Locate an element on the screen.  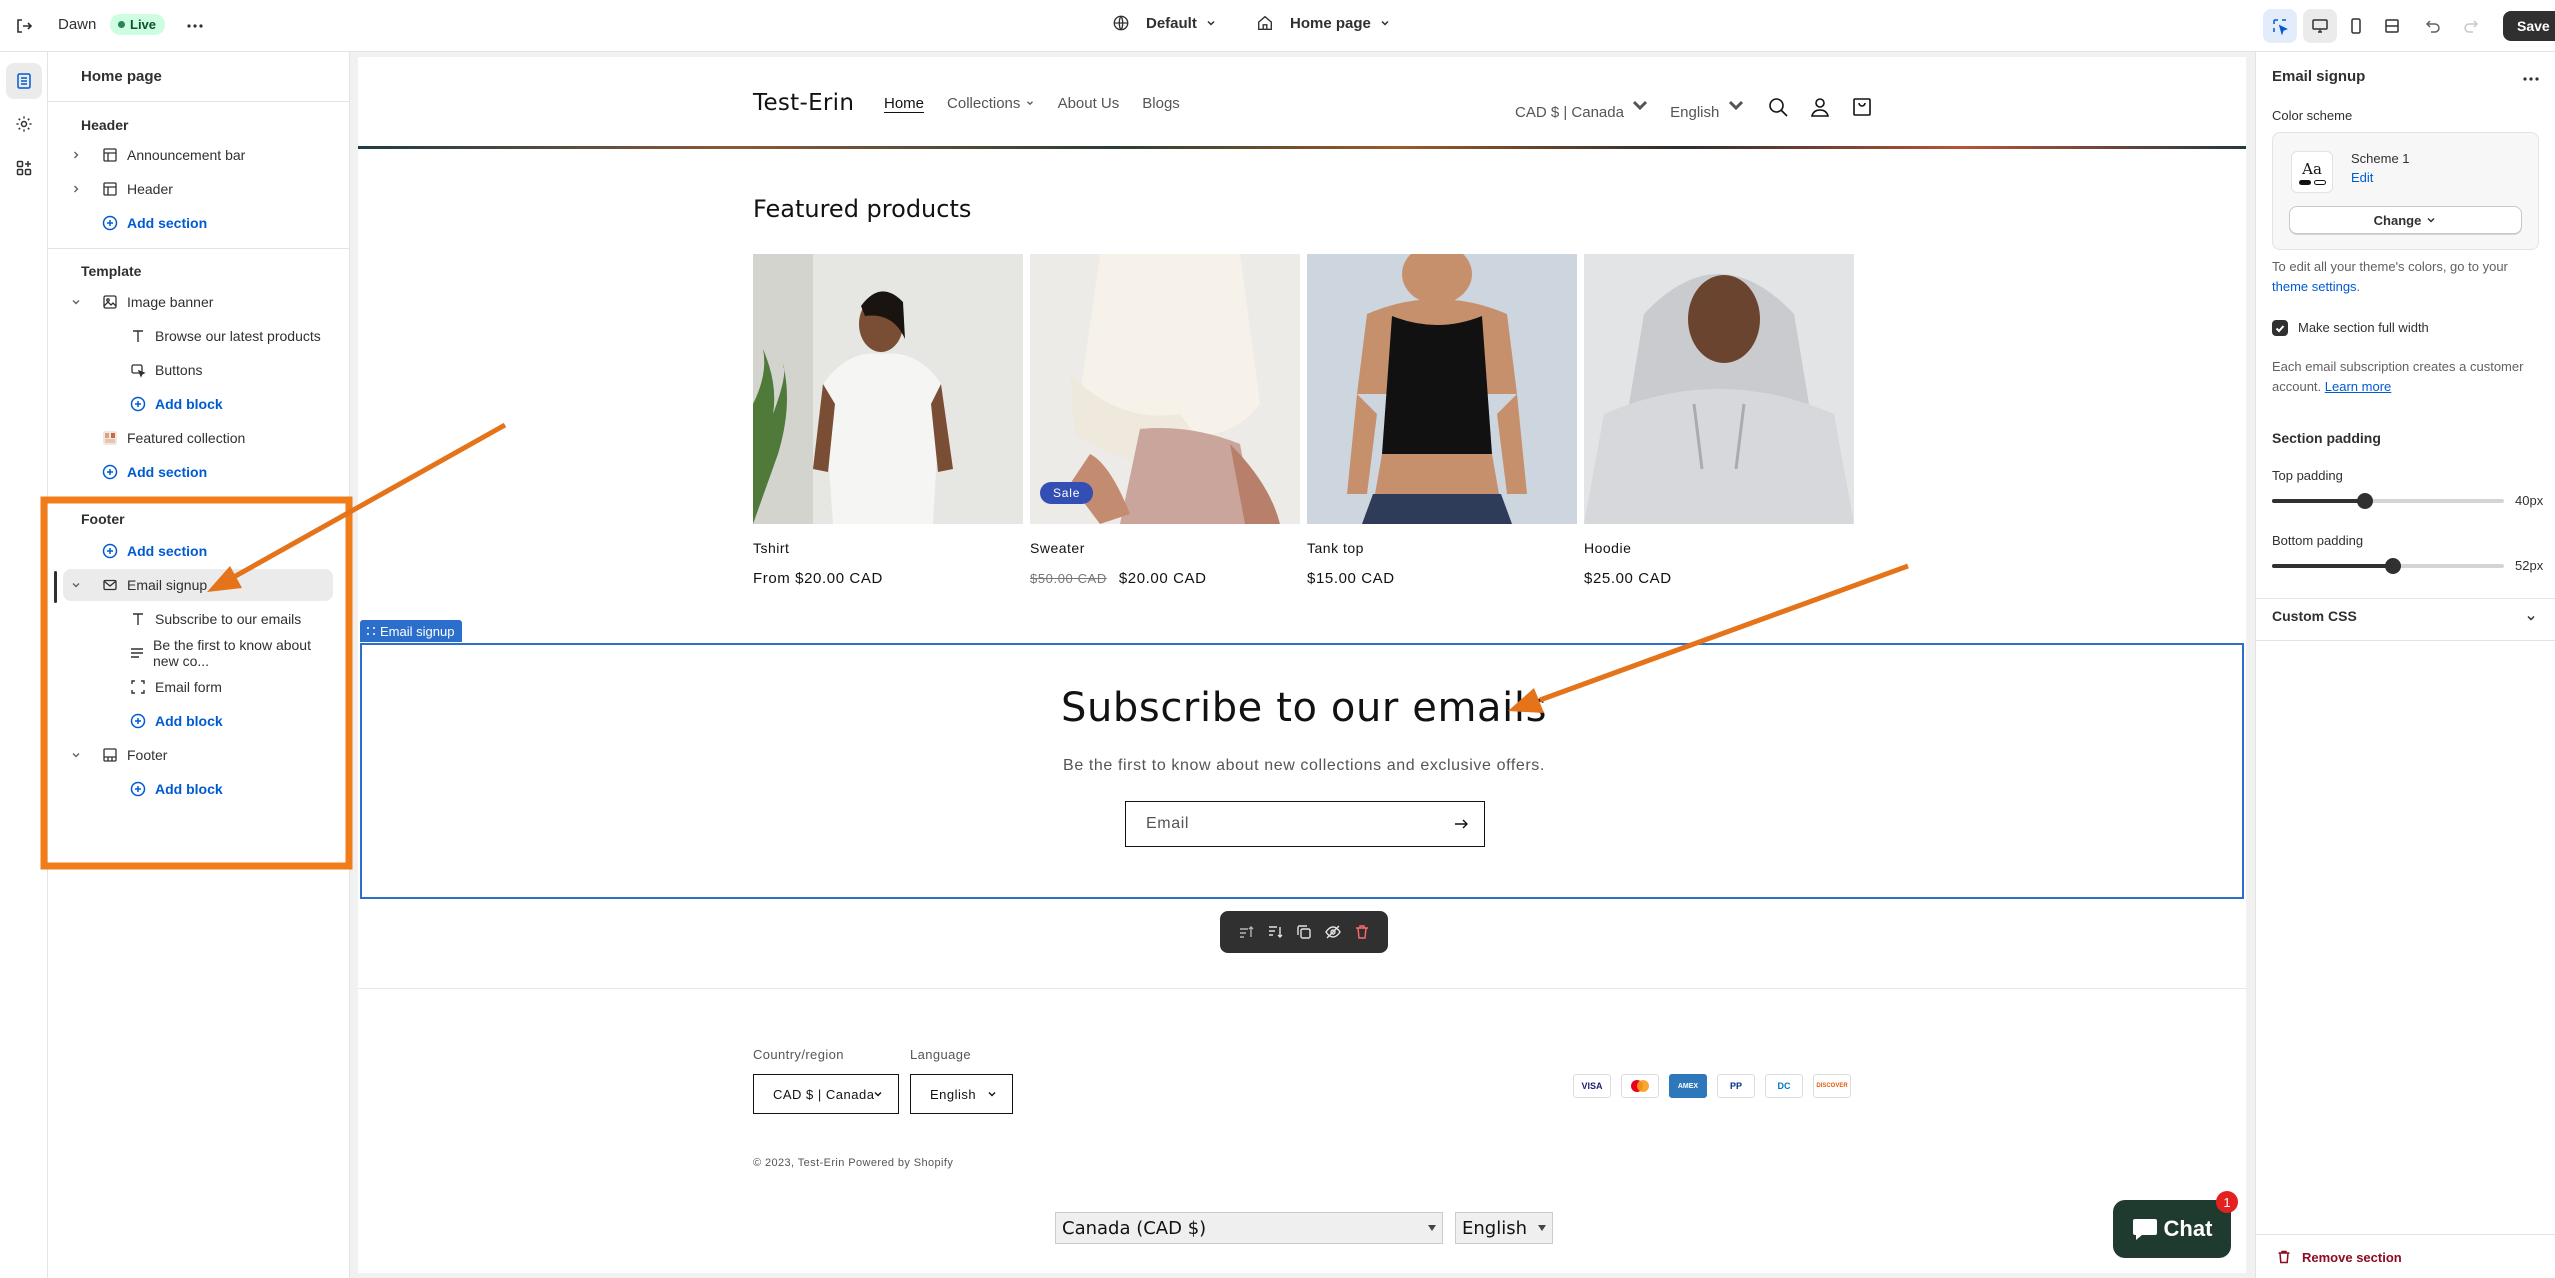
more-options-icon is located at coordinates (2531, 79).